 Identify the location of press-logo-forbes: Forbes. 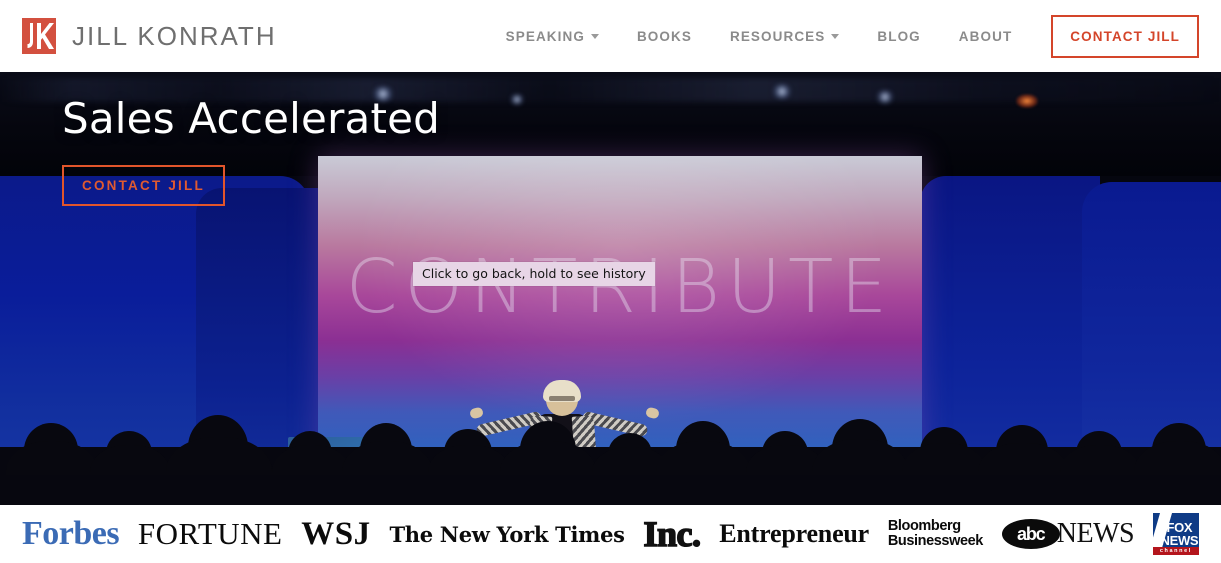
(71, 534).